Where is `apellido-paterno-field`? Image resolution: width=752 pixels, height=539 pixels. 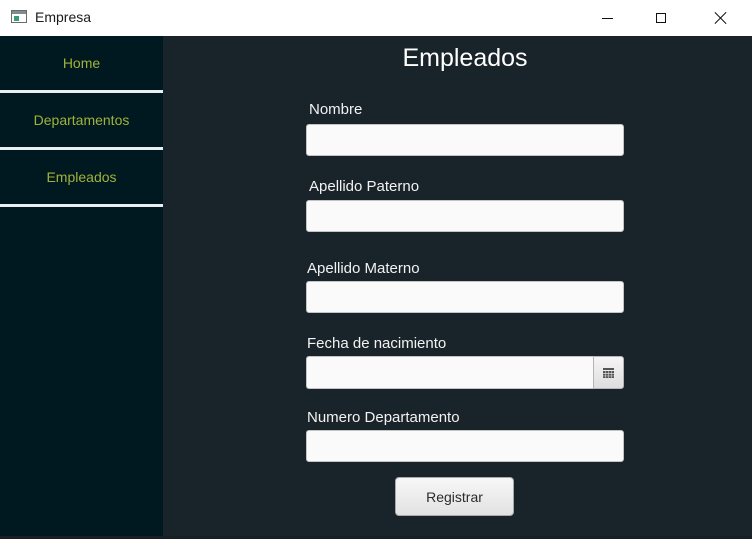 apellido-paterno-field is located at coordinates (465, 216).